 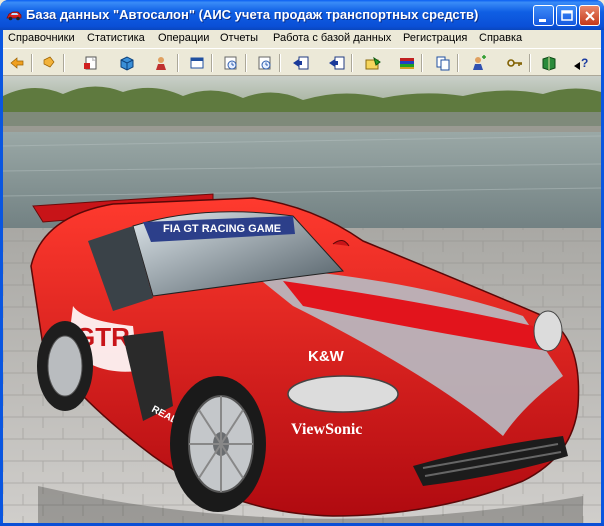 I want to click on user-add-icon, so click(x=479, y=62).